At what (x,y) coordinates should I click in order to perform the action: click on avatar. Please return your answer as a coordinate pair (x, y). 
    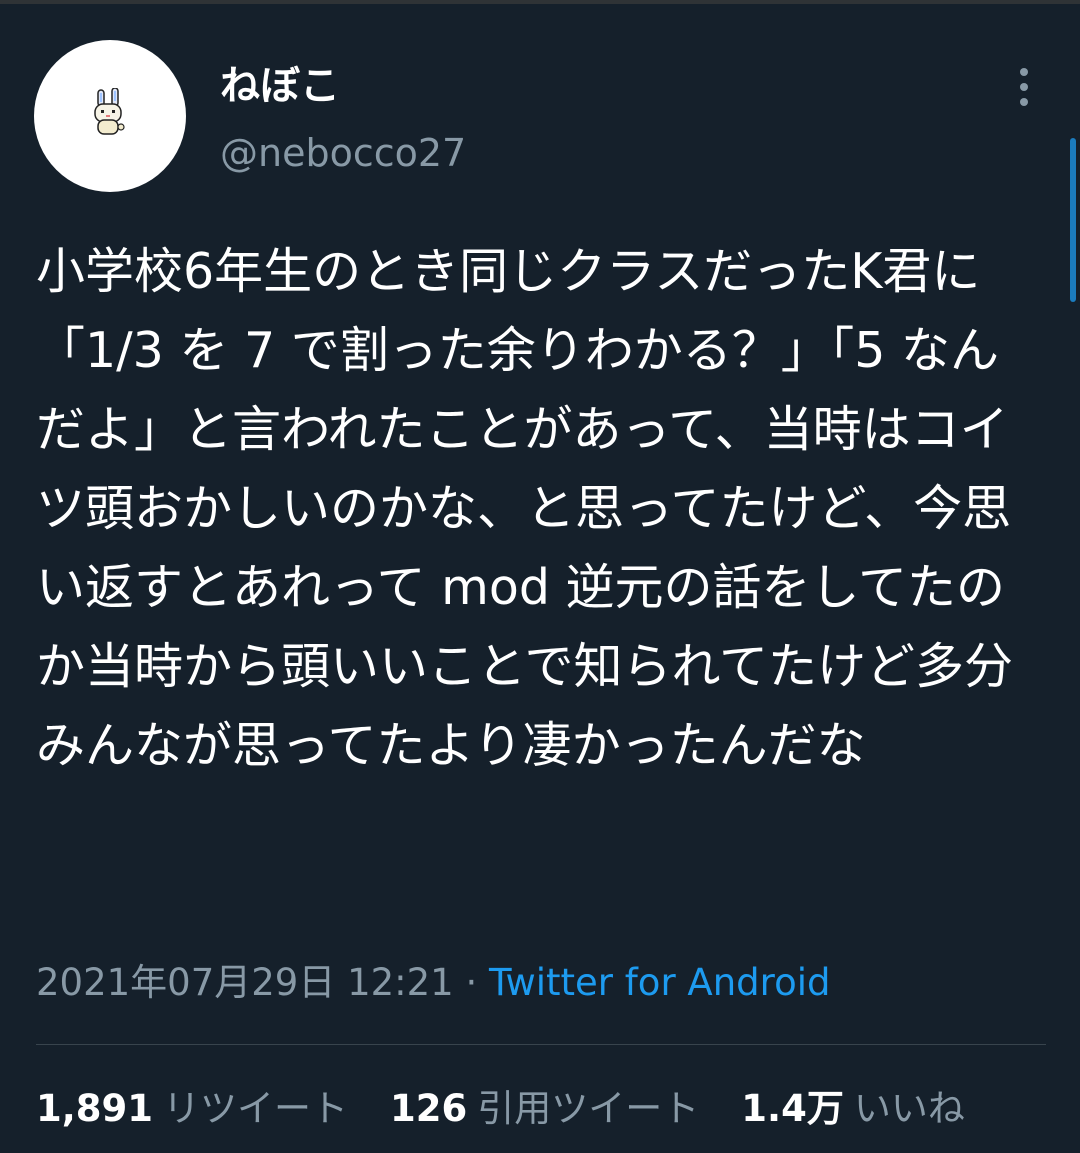
    Looking at the image, I should click on (110, 116).